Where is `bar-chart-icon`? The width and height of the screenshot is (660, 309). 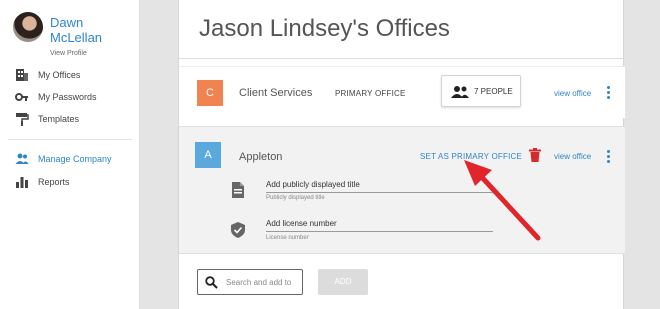 bar-chart-icon is located at coordinates (22, 182).